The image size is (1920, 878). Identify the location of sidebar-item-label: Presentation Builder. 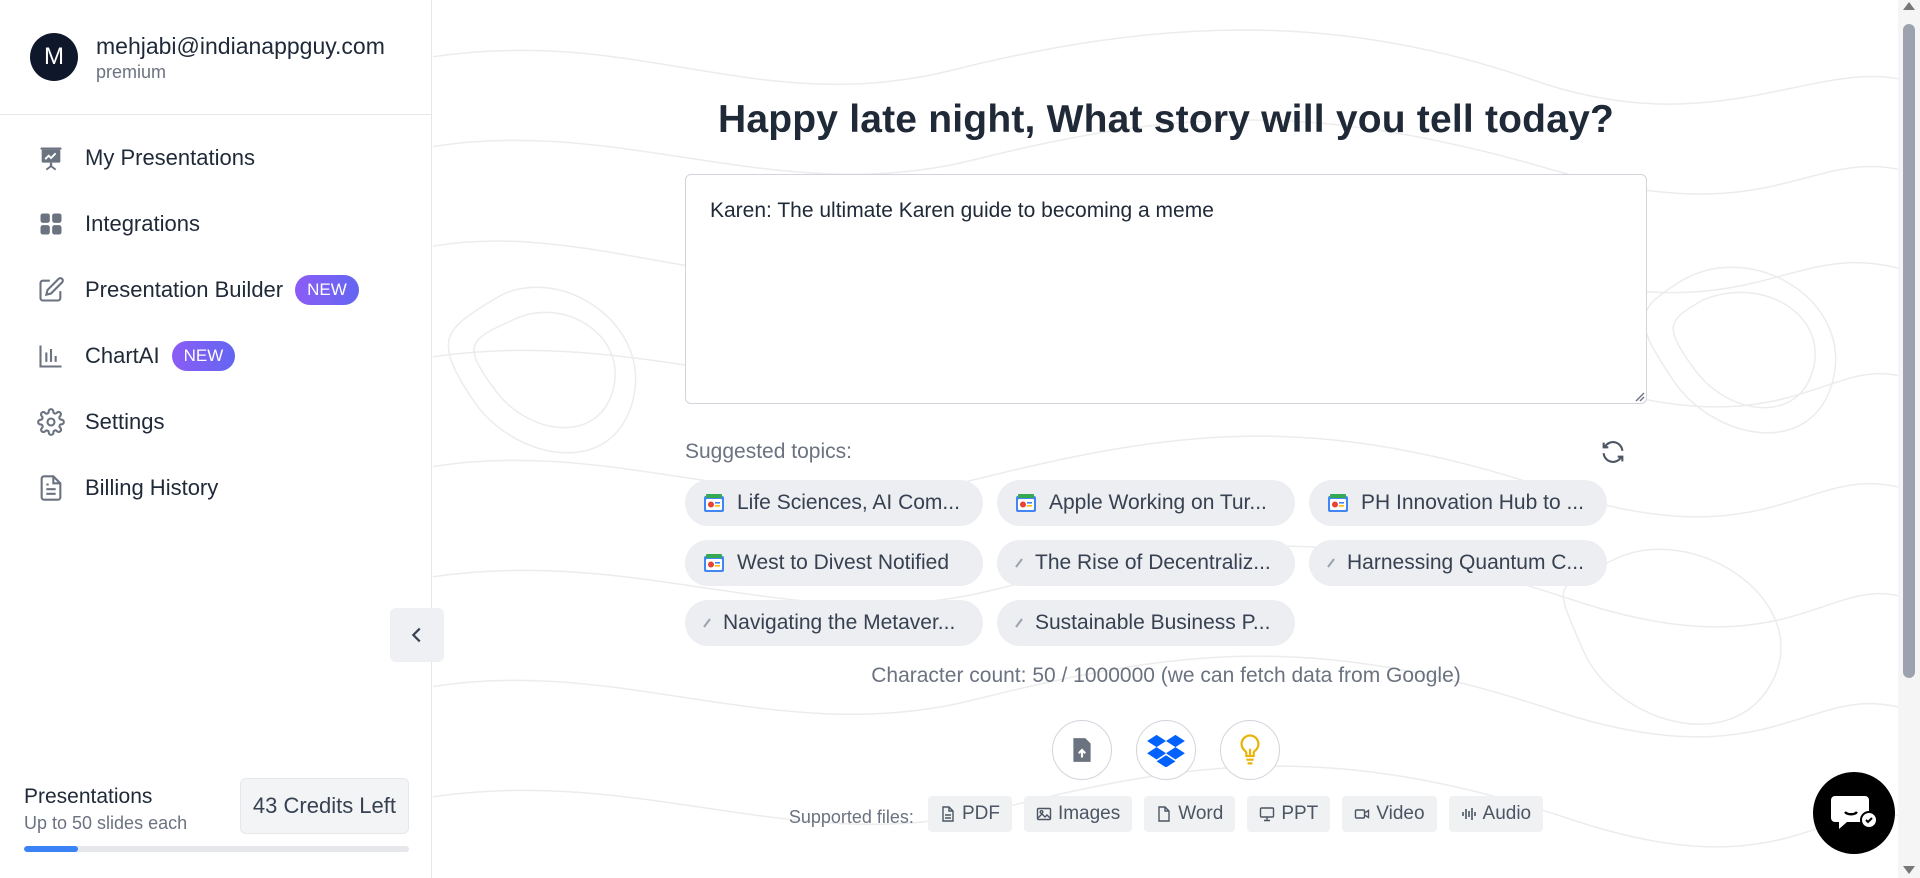
(184, 289).